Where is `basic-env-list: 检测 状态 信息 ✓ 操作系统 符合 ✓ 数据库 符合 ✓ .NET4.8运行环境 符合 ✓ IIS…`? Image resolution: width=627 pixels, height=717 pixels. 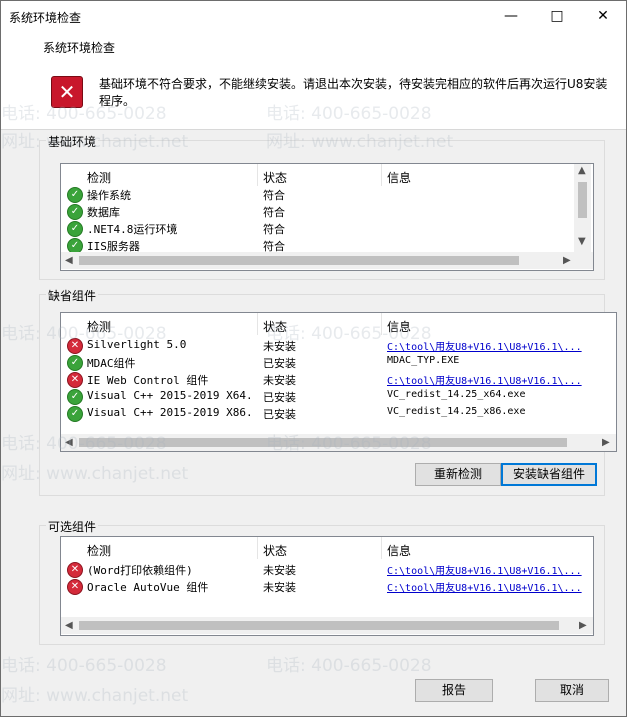
basic-env-list: 检测 状态 信息 ✓ 操作系统 符合 ✓ 数据库 符合 ✓ .NET4.8运行环境 符合 ✓ IIS… is located at coordinates (327, 217).